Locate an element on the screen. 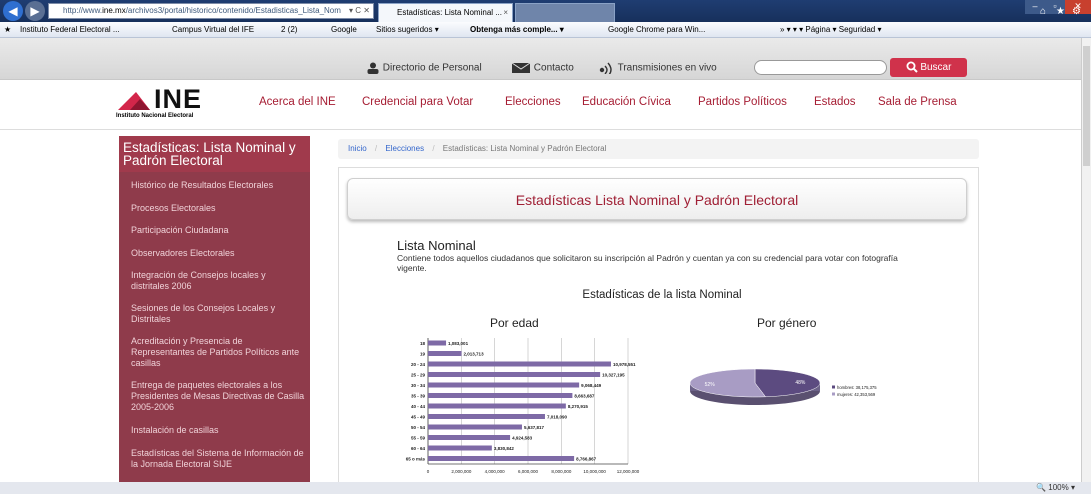 The image size is (1091, 494). logo-subtitle: Instituto Nacional Electoral is located at coordinates (155, 116).